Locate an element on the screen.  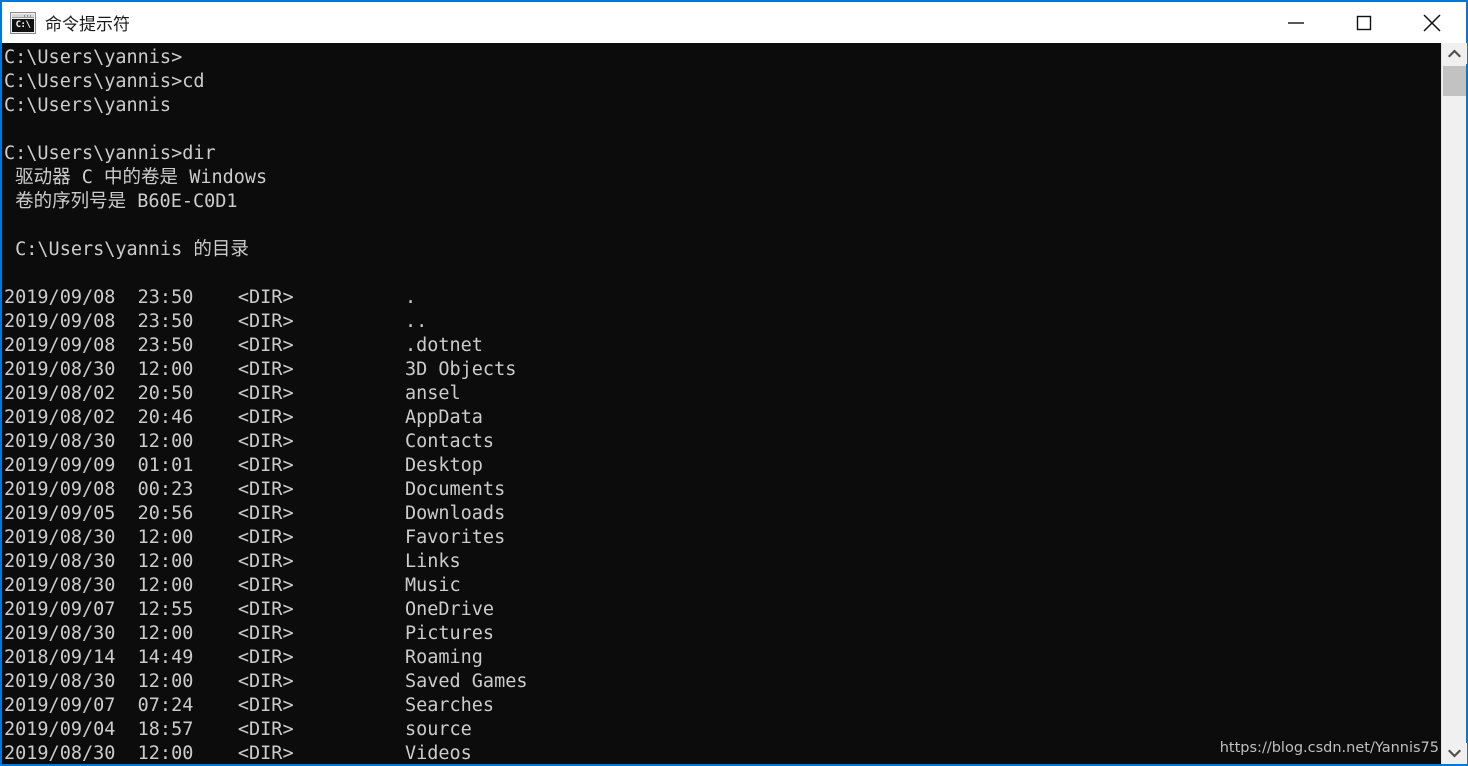
titlebar-left-group: C:\ 命令提示符 is located at coordinates (632, 22).